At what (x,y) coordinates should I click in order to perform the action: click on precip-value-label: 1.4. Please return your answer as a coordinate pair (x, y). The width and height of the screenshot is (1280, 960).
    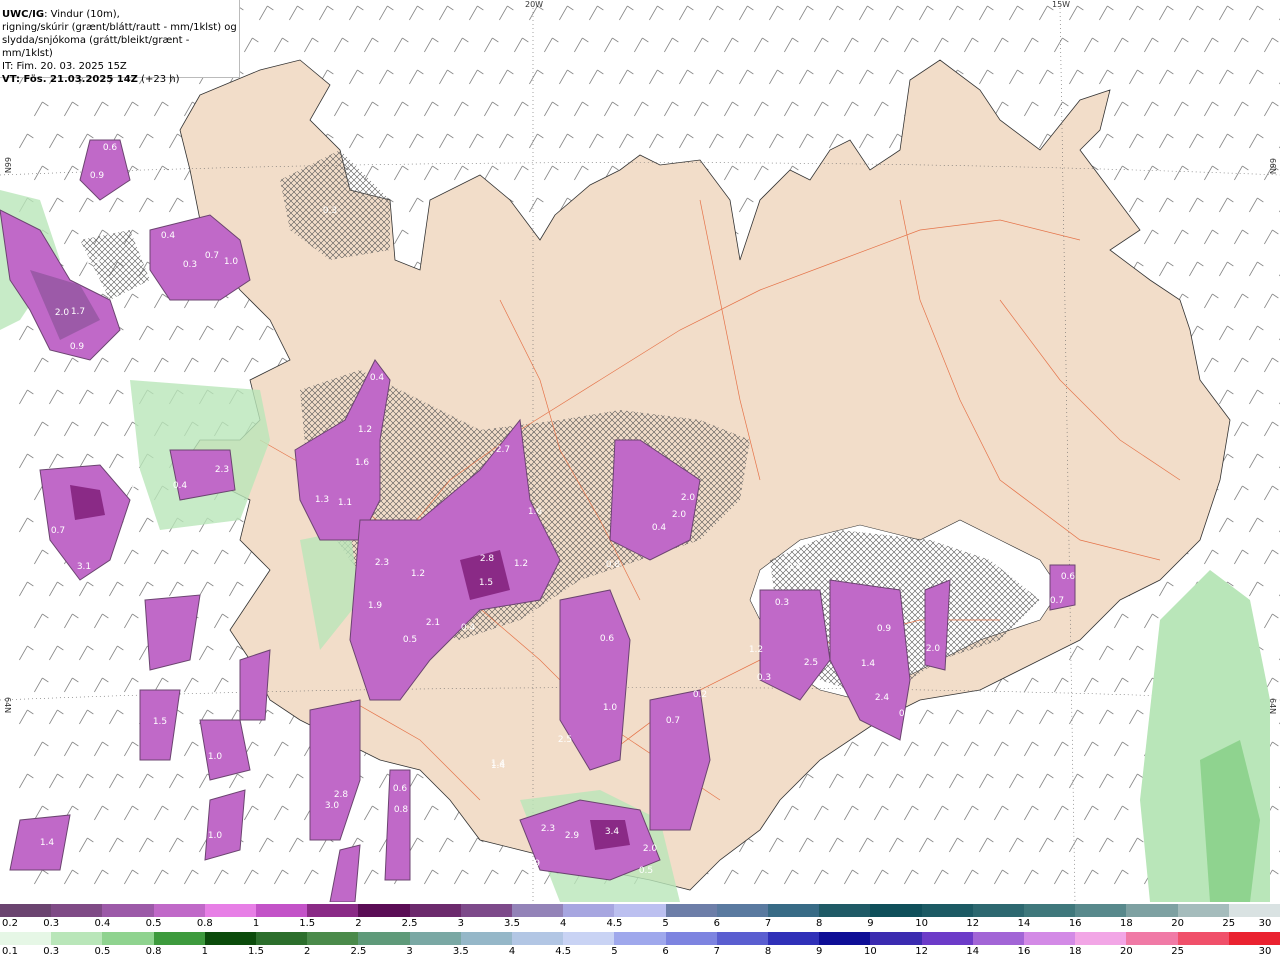
    Looking at the image, I should click on (868, 664).